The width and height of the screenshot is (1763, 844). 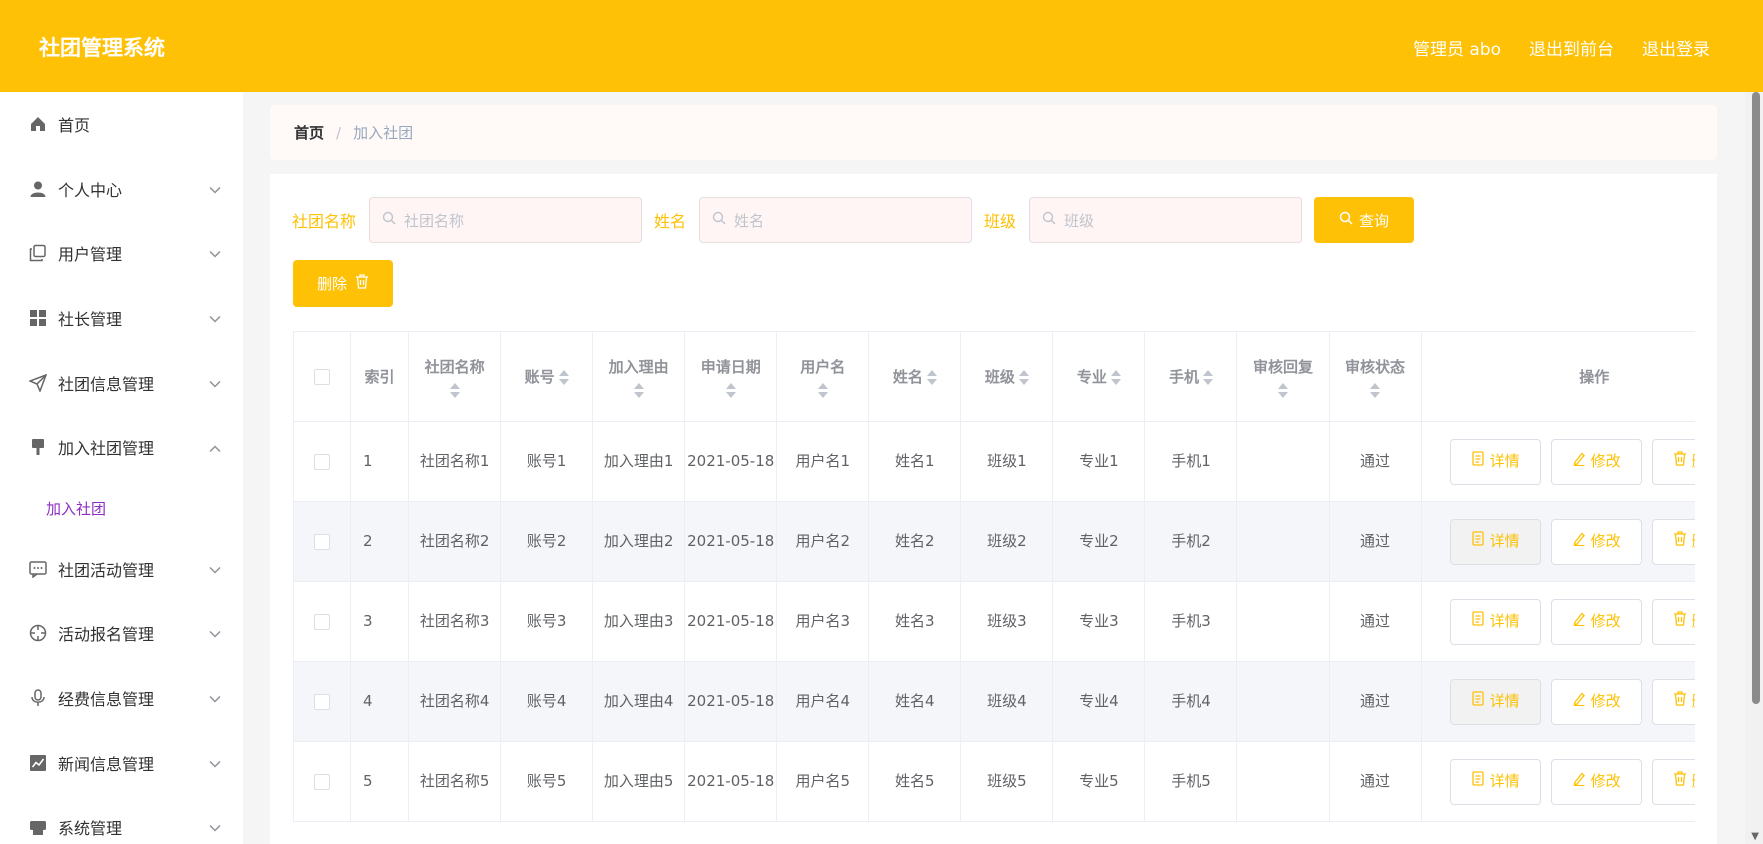 What do you see at coordinates (1099, 376) in the screenshot?
I see `col-major: 专业` at bounding box center [1099, 376].